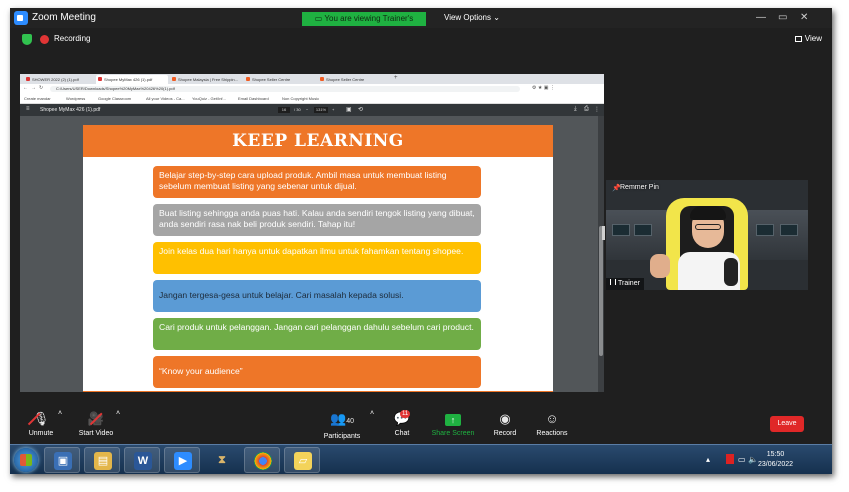 Image resolution: width=849 pixels, height=492 pixels. Describe the element at coordinates (342, 436) in the screenshot. I see `participants-label: Participants` at that location.